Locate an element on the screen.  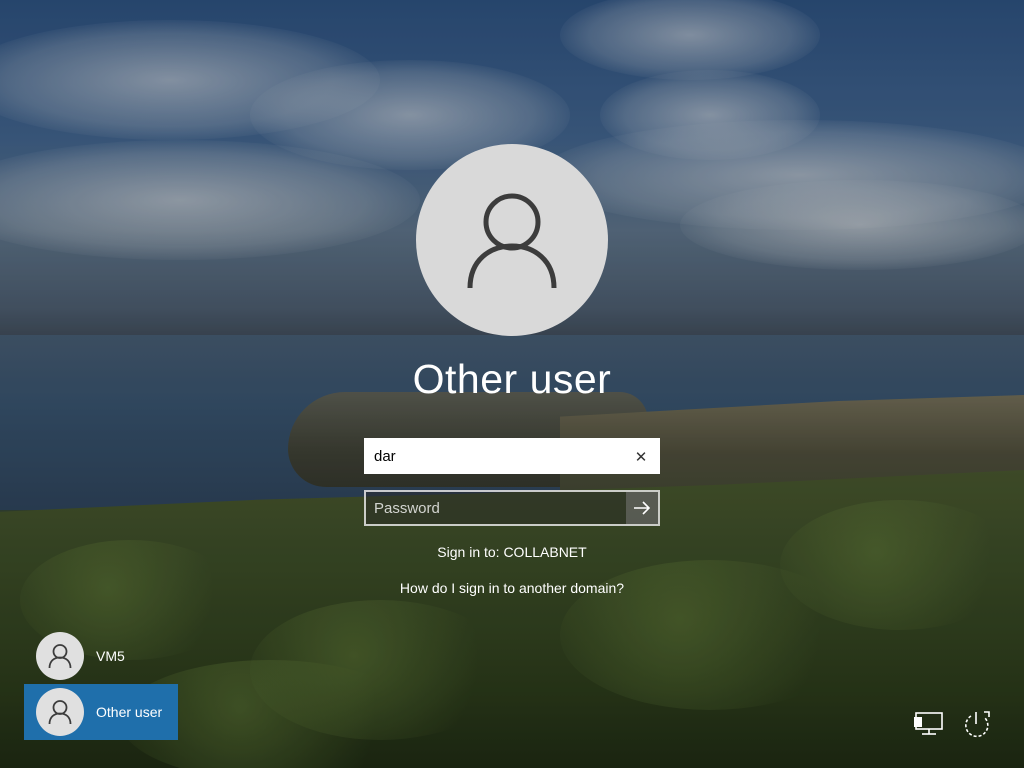
clear-username-button: ✕ is located at coordinates (641, 457).